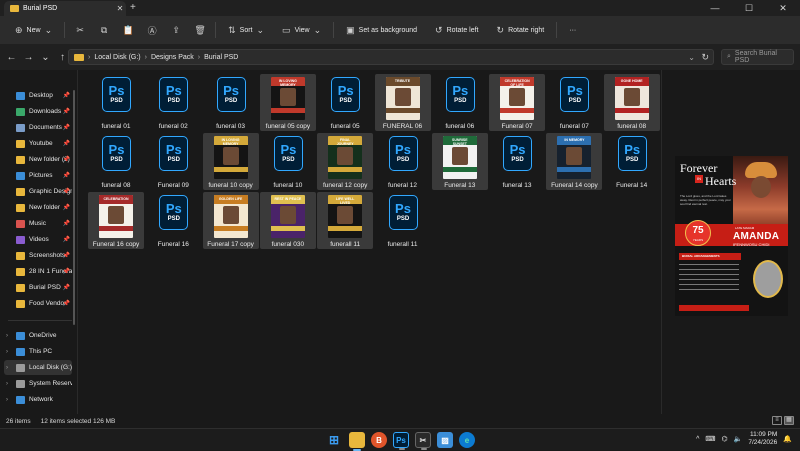  I want to click on rename-button: Ⓐ, so click(152, 30).